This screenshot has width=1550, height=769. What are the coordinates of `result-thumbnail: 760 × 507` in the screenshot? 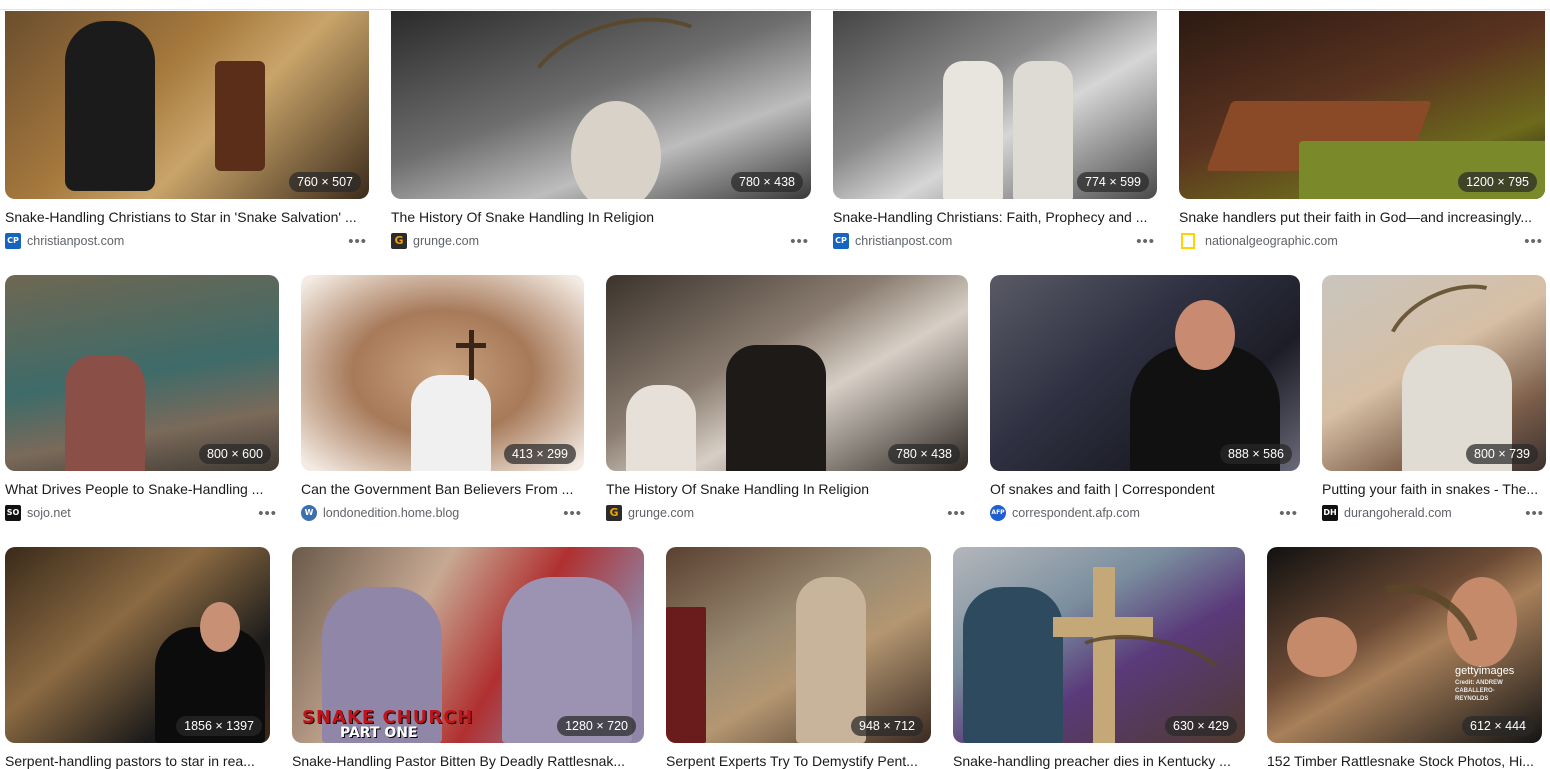 It's located at (187, 105).